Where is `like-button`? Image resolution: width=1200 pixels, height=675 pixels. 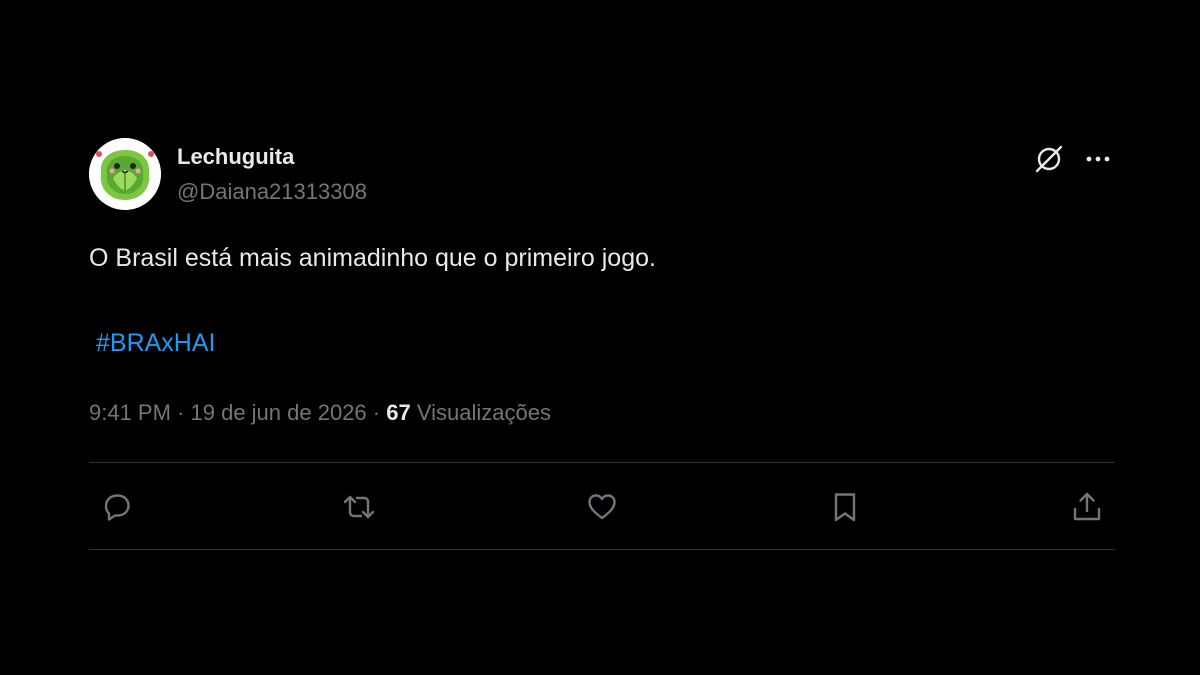
like-button is located at coordinates (602, 507).